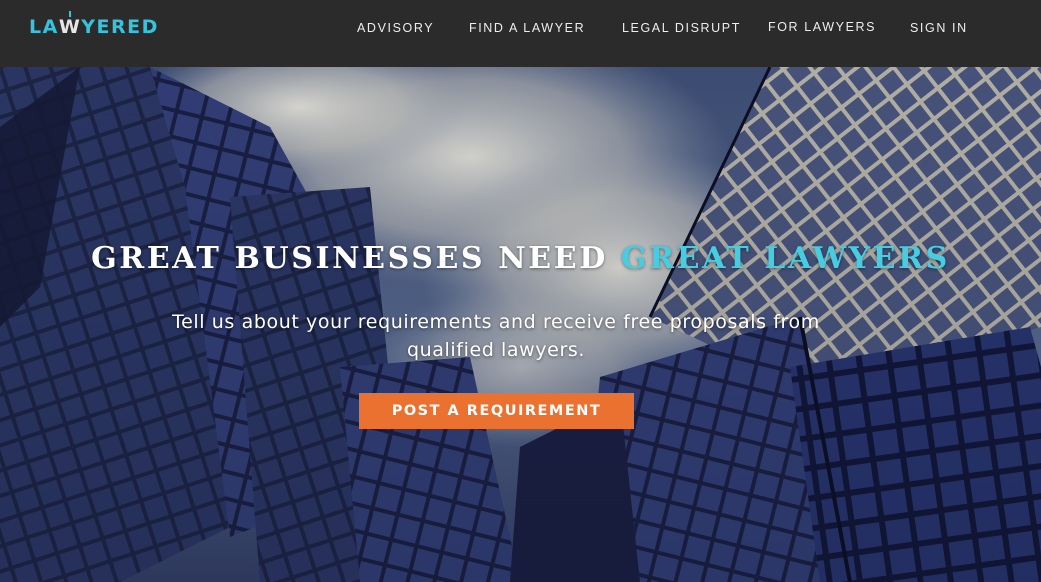 The image size is (1041, 582). Describe the element at coordinates (527, 28) in the screenshot. I see `nav-find-a-lawyer: FIND A LAWYER` at that location.